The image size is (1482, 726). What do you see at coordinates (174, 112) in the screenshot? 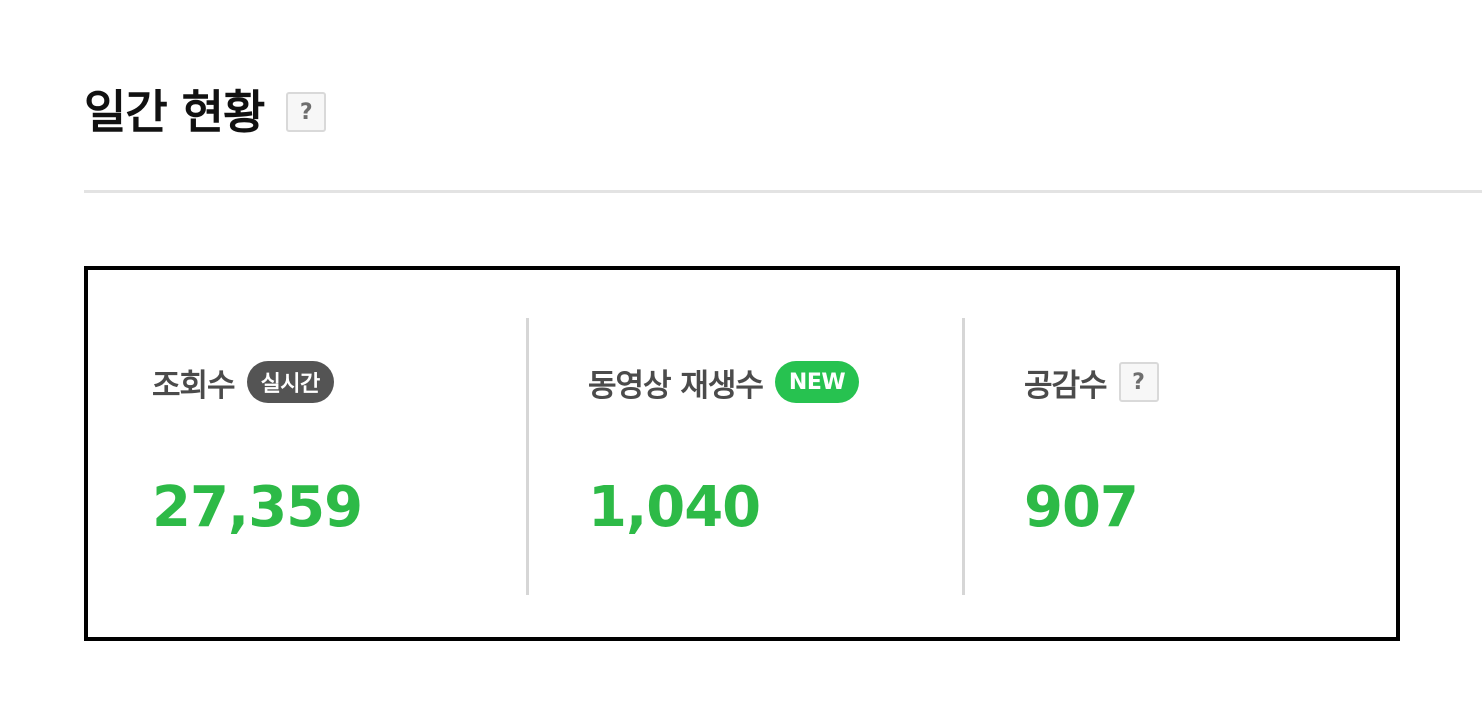
I see `page-title: 일간 현황` at bounding box center [174, 112].